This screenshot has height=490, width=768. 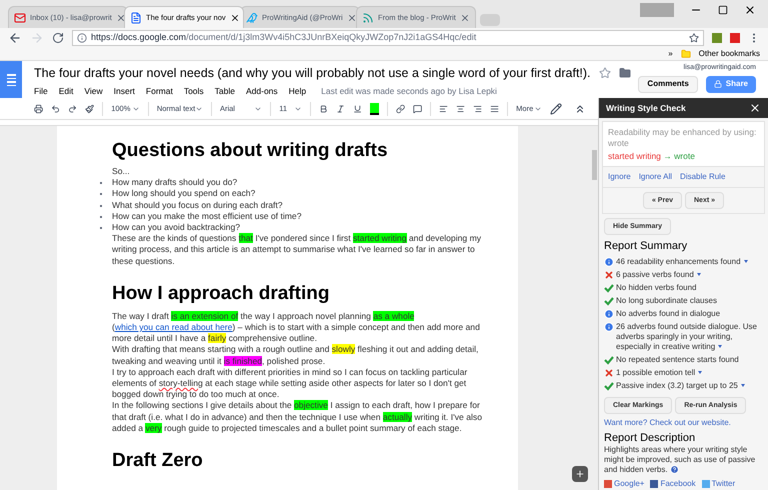 What do you see at coordinates (668, 84) in the screenshot?
I see `comments-button: Comments` at bounding box center [668, 84].